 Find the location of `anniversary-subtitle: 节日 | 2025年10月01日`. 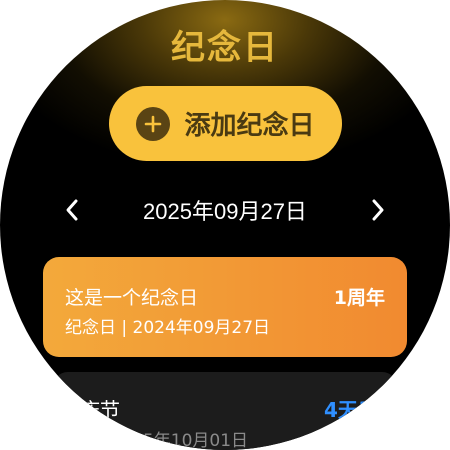

anniversary-subtitle: 节日 | 2025年10月01日 is located at coordinates (154, 440).